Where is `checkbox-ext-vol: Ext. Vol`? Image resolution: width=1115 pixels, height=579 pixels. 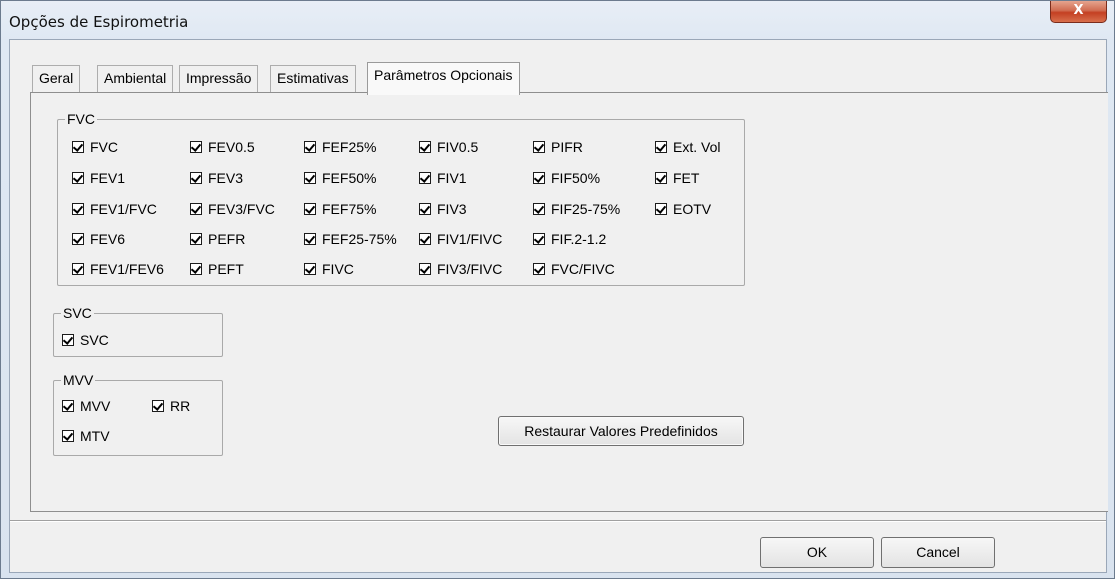
checkbox-ext-vol: Ext. Vol is located at coordinates (687, 147).